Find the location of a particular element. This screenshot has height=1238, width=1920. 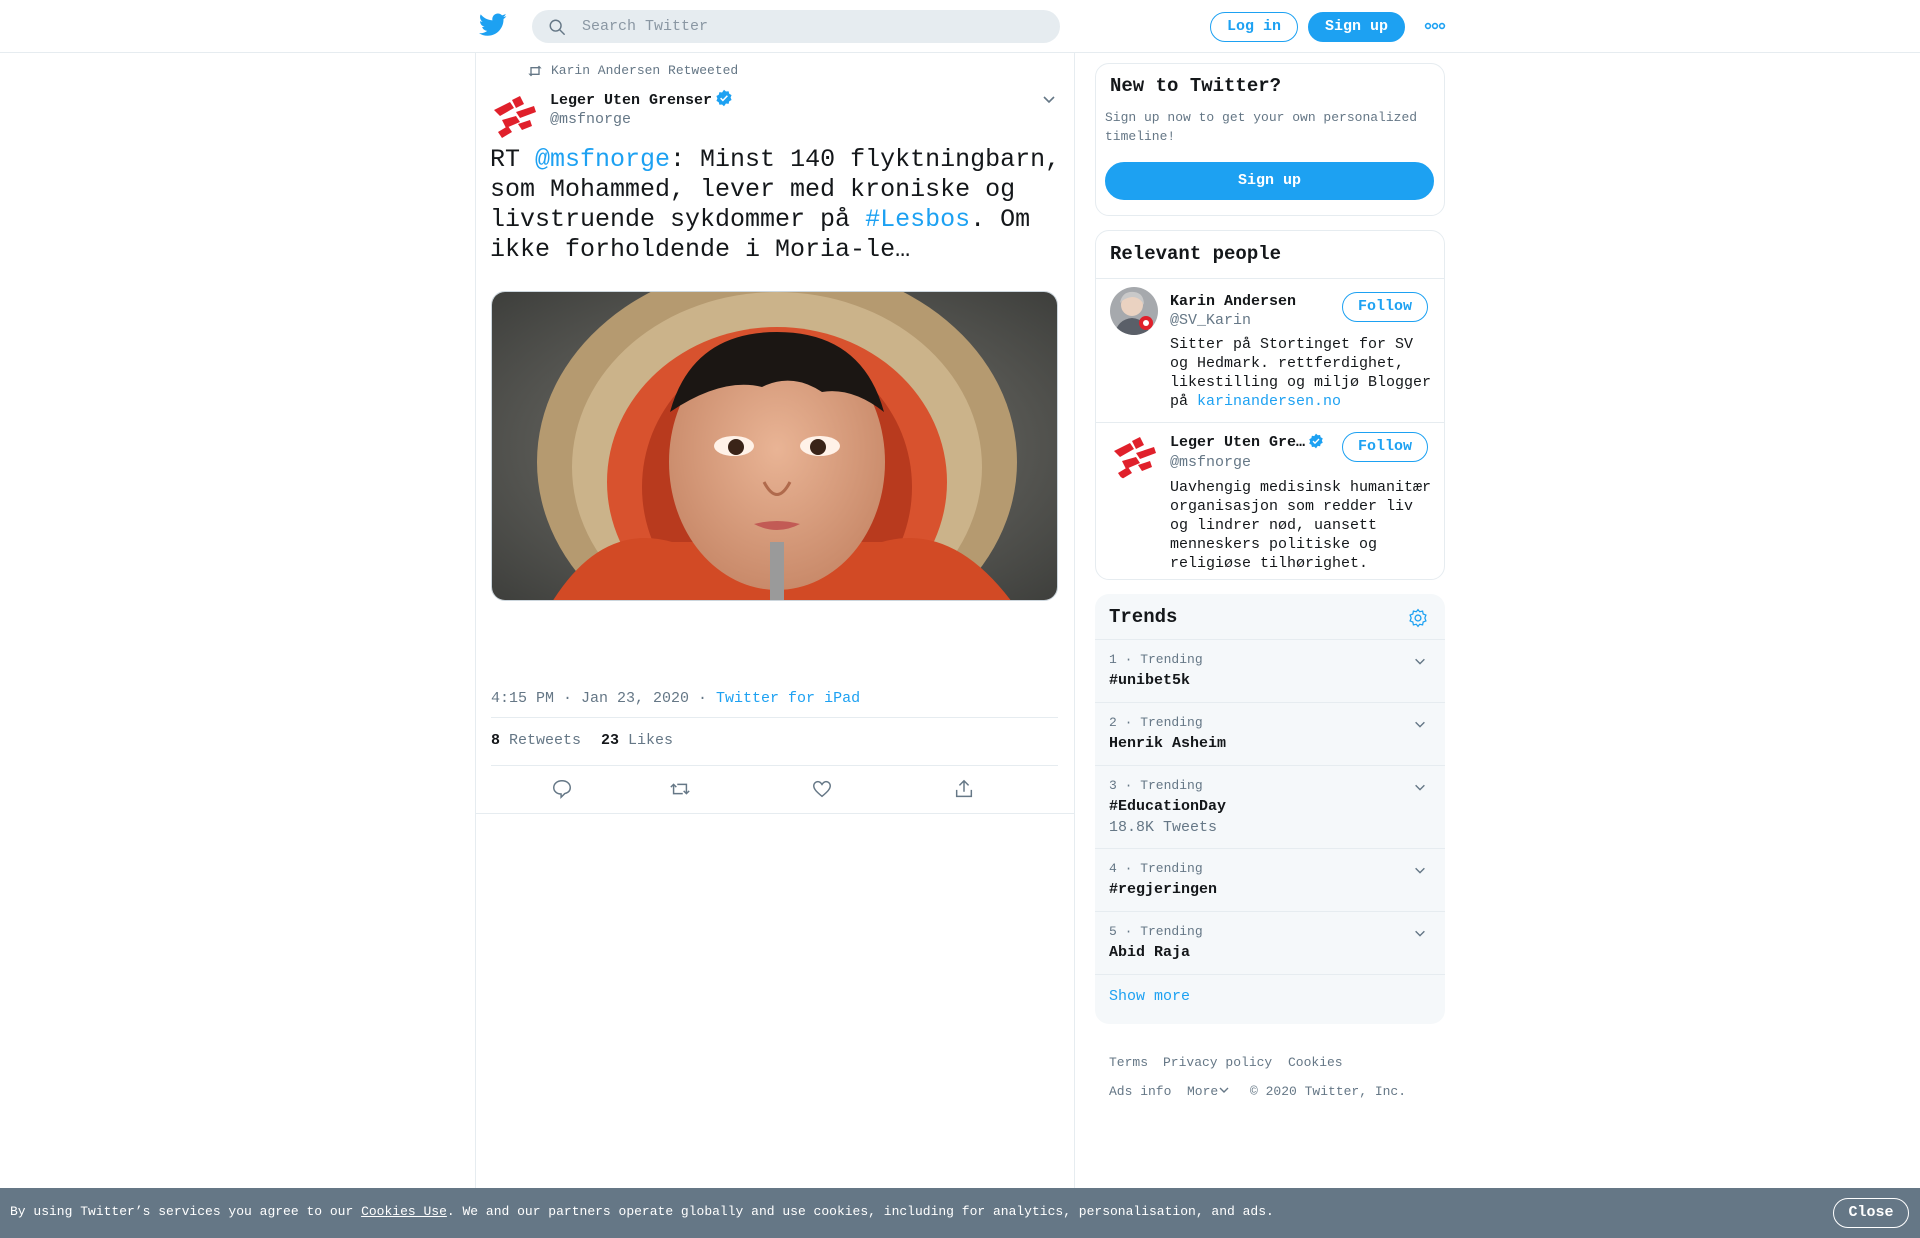

mention-link: @msfnorge is located at coordinates (602, 159).